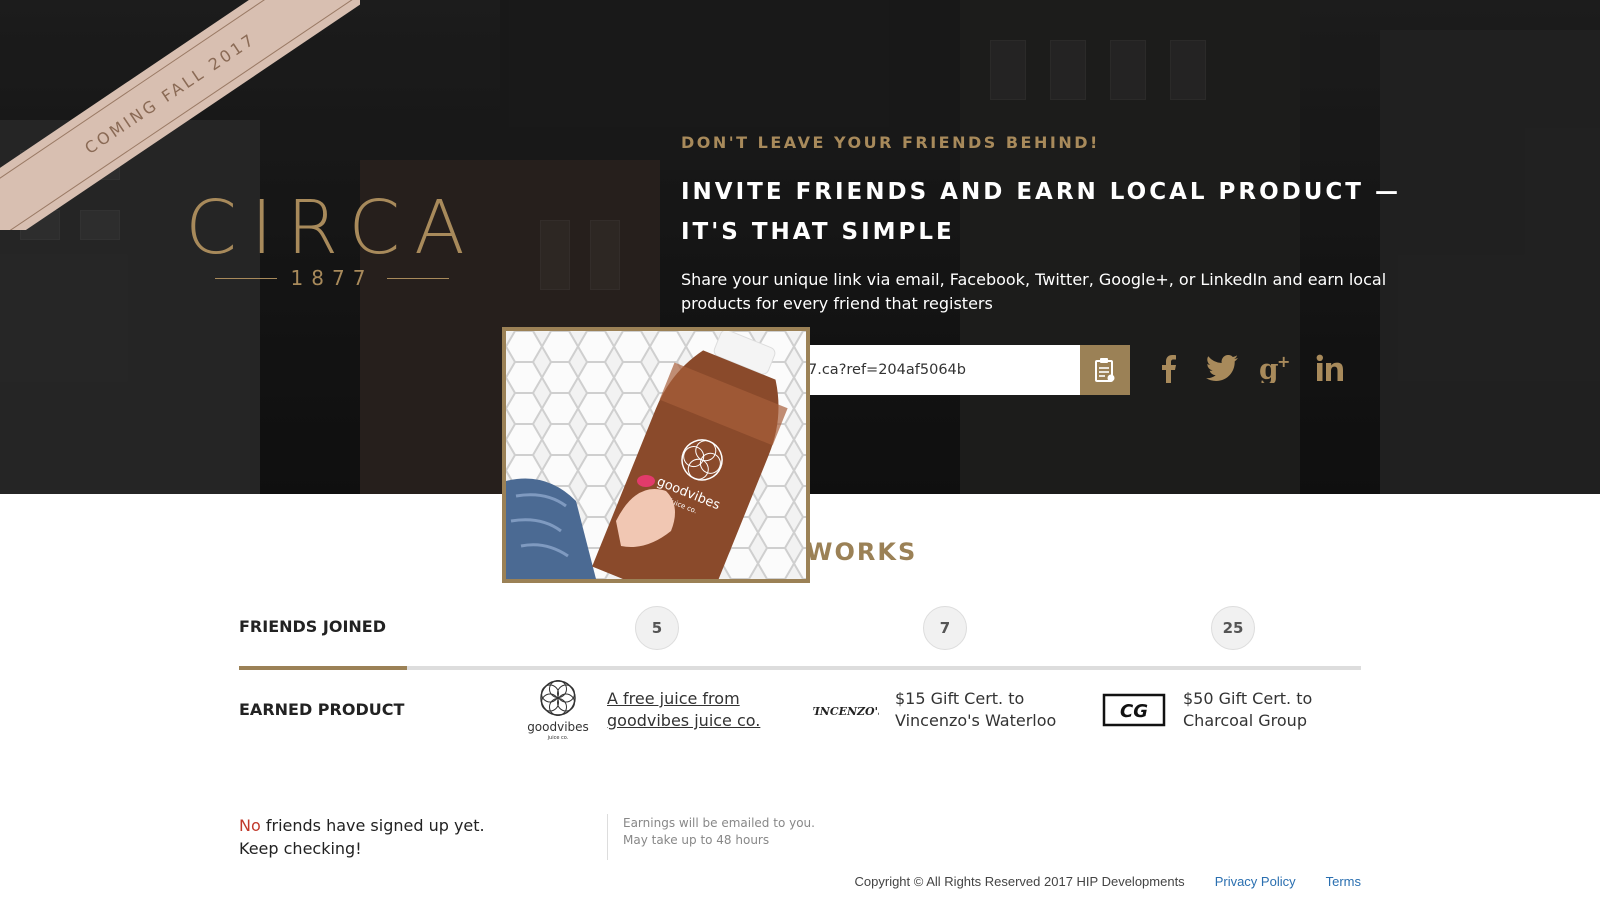 Image resolution: width=1600 pixels, height=900 pixels. I want to click on reward-goodvibes-link: A free juice from goodvibes juice co., so click(697, 710).